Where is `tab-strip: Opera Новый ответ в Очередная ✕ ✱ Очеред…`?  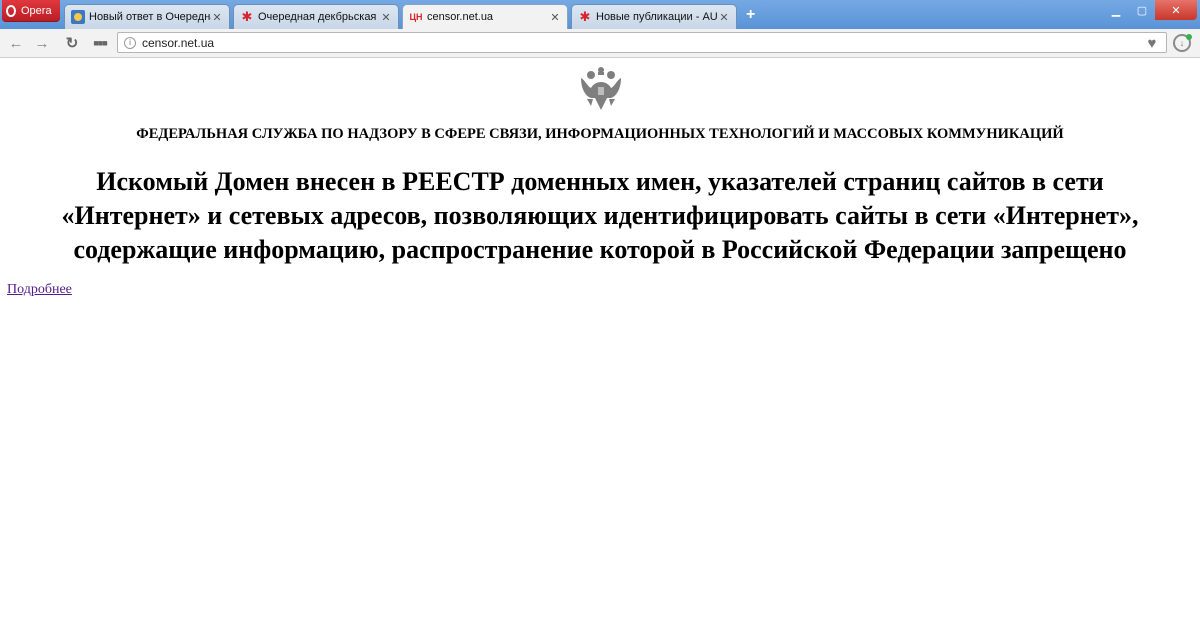 tab-strip: Opera Новый ответ в Очередная ✕ ✱ Очеред… is located at coordinates (600, 14).